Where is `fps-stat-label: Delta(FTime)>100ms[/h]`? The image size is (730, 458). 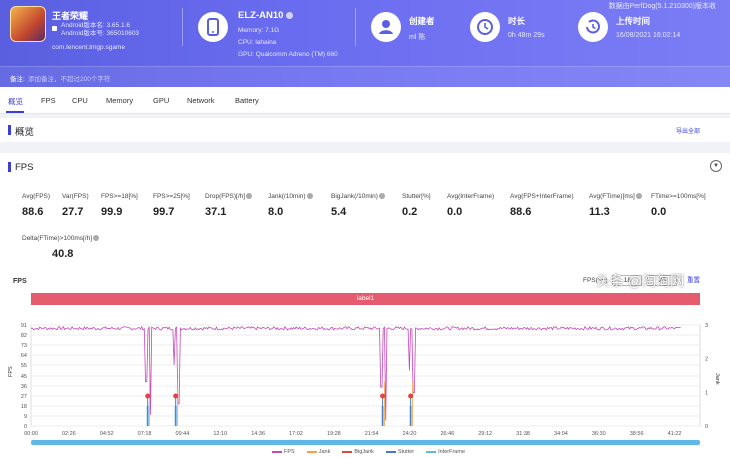 fps-stat-label: Delta(FTime)>100ms[/h] is located at coordinates (57, 238).